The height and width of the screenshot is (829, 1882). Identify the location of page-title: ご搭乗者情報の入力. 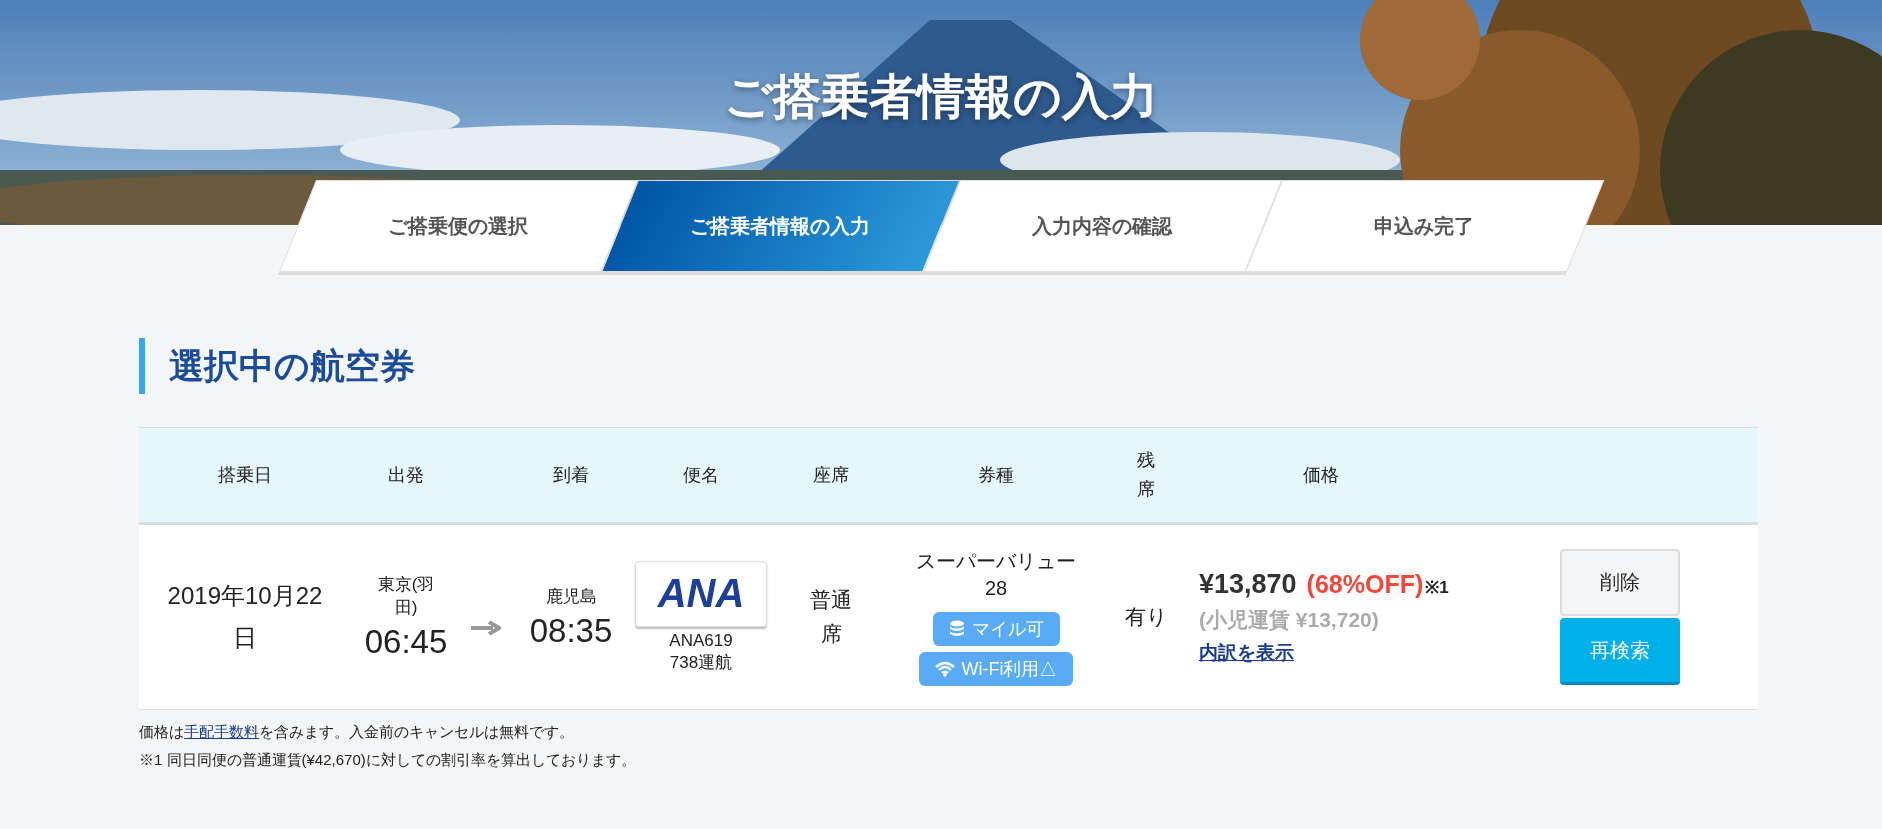
(941, 97).